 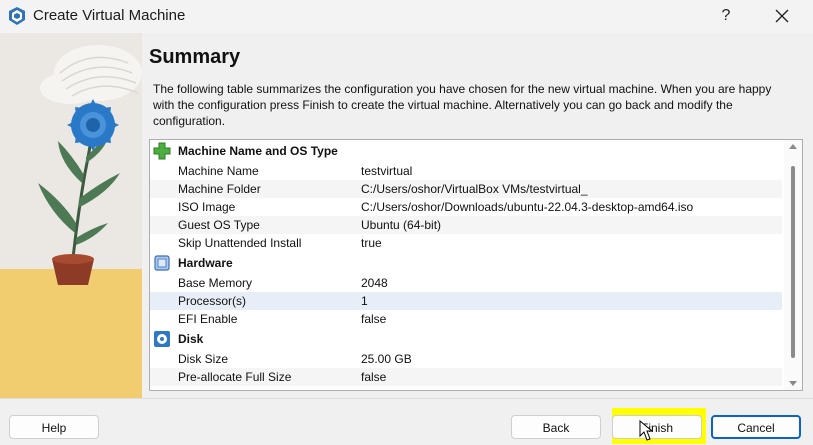 What do you see at coordinates (556, 427) in the screenshot?
I see `back-button: Back` at bounding box center [556, 427].